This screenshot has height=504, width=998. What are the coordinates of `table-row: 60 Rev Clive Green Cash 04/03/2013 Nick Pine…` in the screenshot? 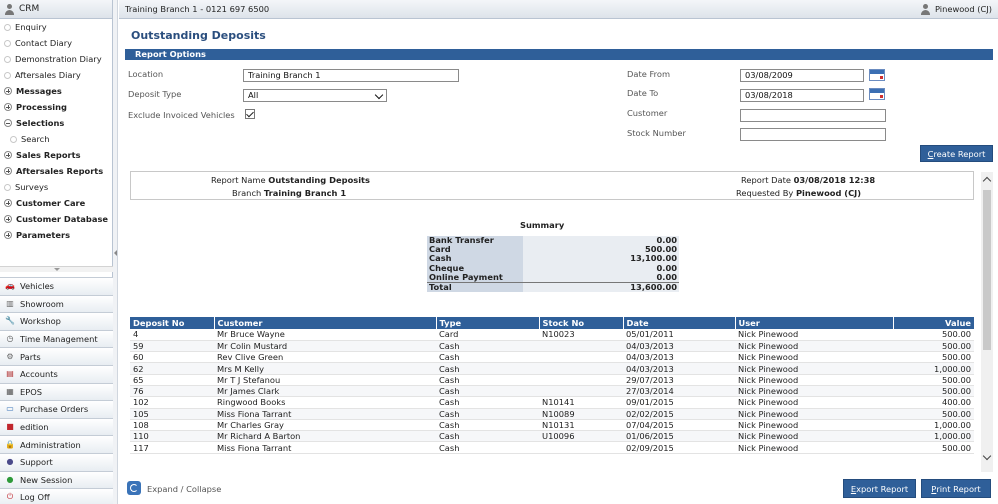 It's located at (552, 357).